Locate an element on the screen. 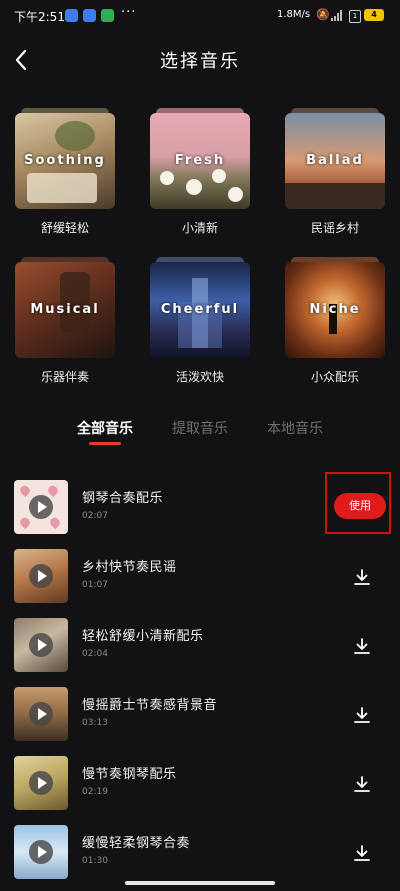  track-title: 慢节奏钢琴配乐 is located at coordinates (129, 774).